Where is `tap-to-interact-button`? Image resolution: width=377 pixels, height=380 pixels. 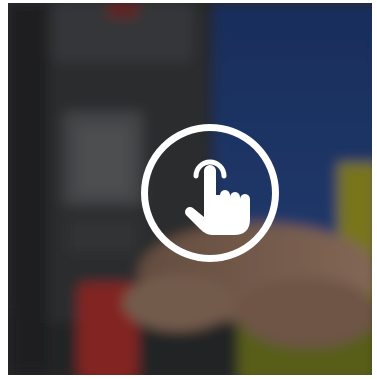 tap-to-interact-button is located at coordinates (210, 193).